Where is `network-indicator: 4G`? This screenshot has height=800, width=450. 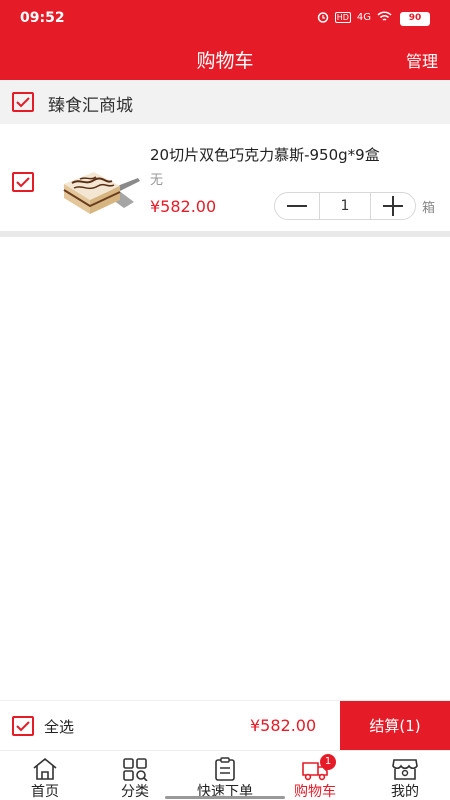
network-indicator: 4G is located at coordinates (363, 17).